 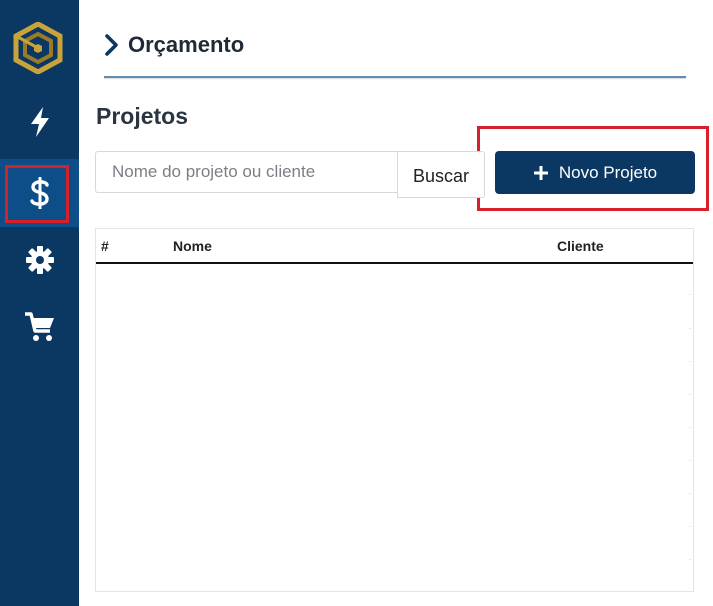 I want to click on sidebar, so click(x=39, y=303).